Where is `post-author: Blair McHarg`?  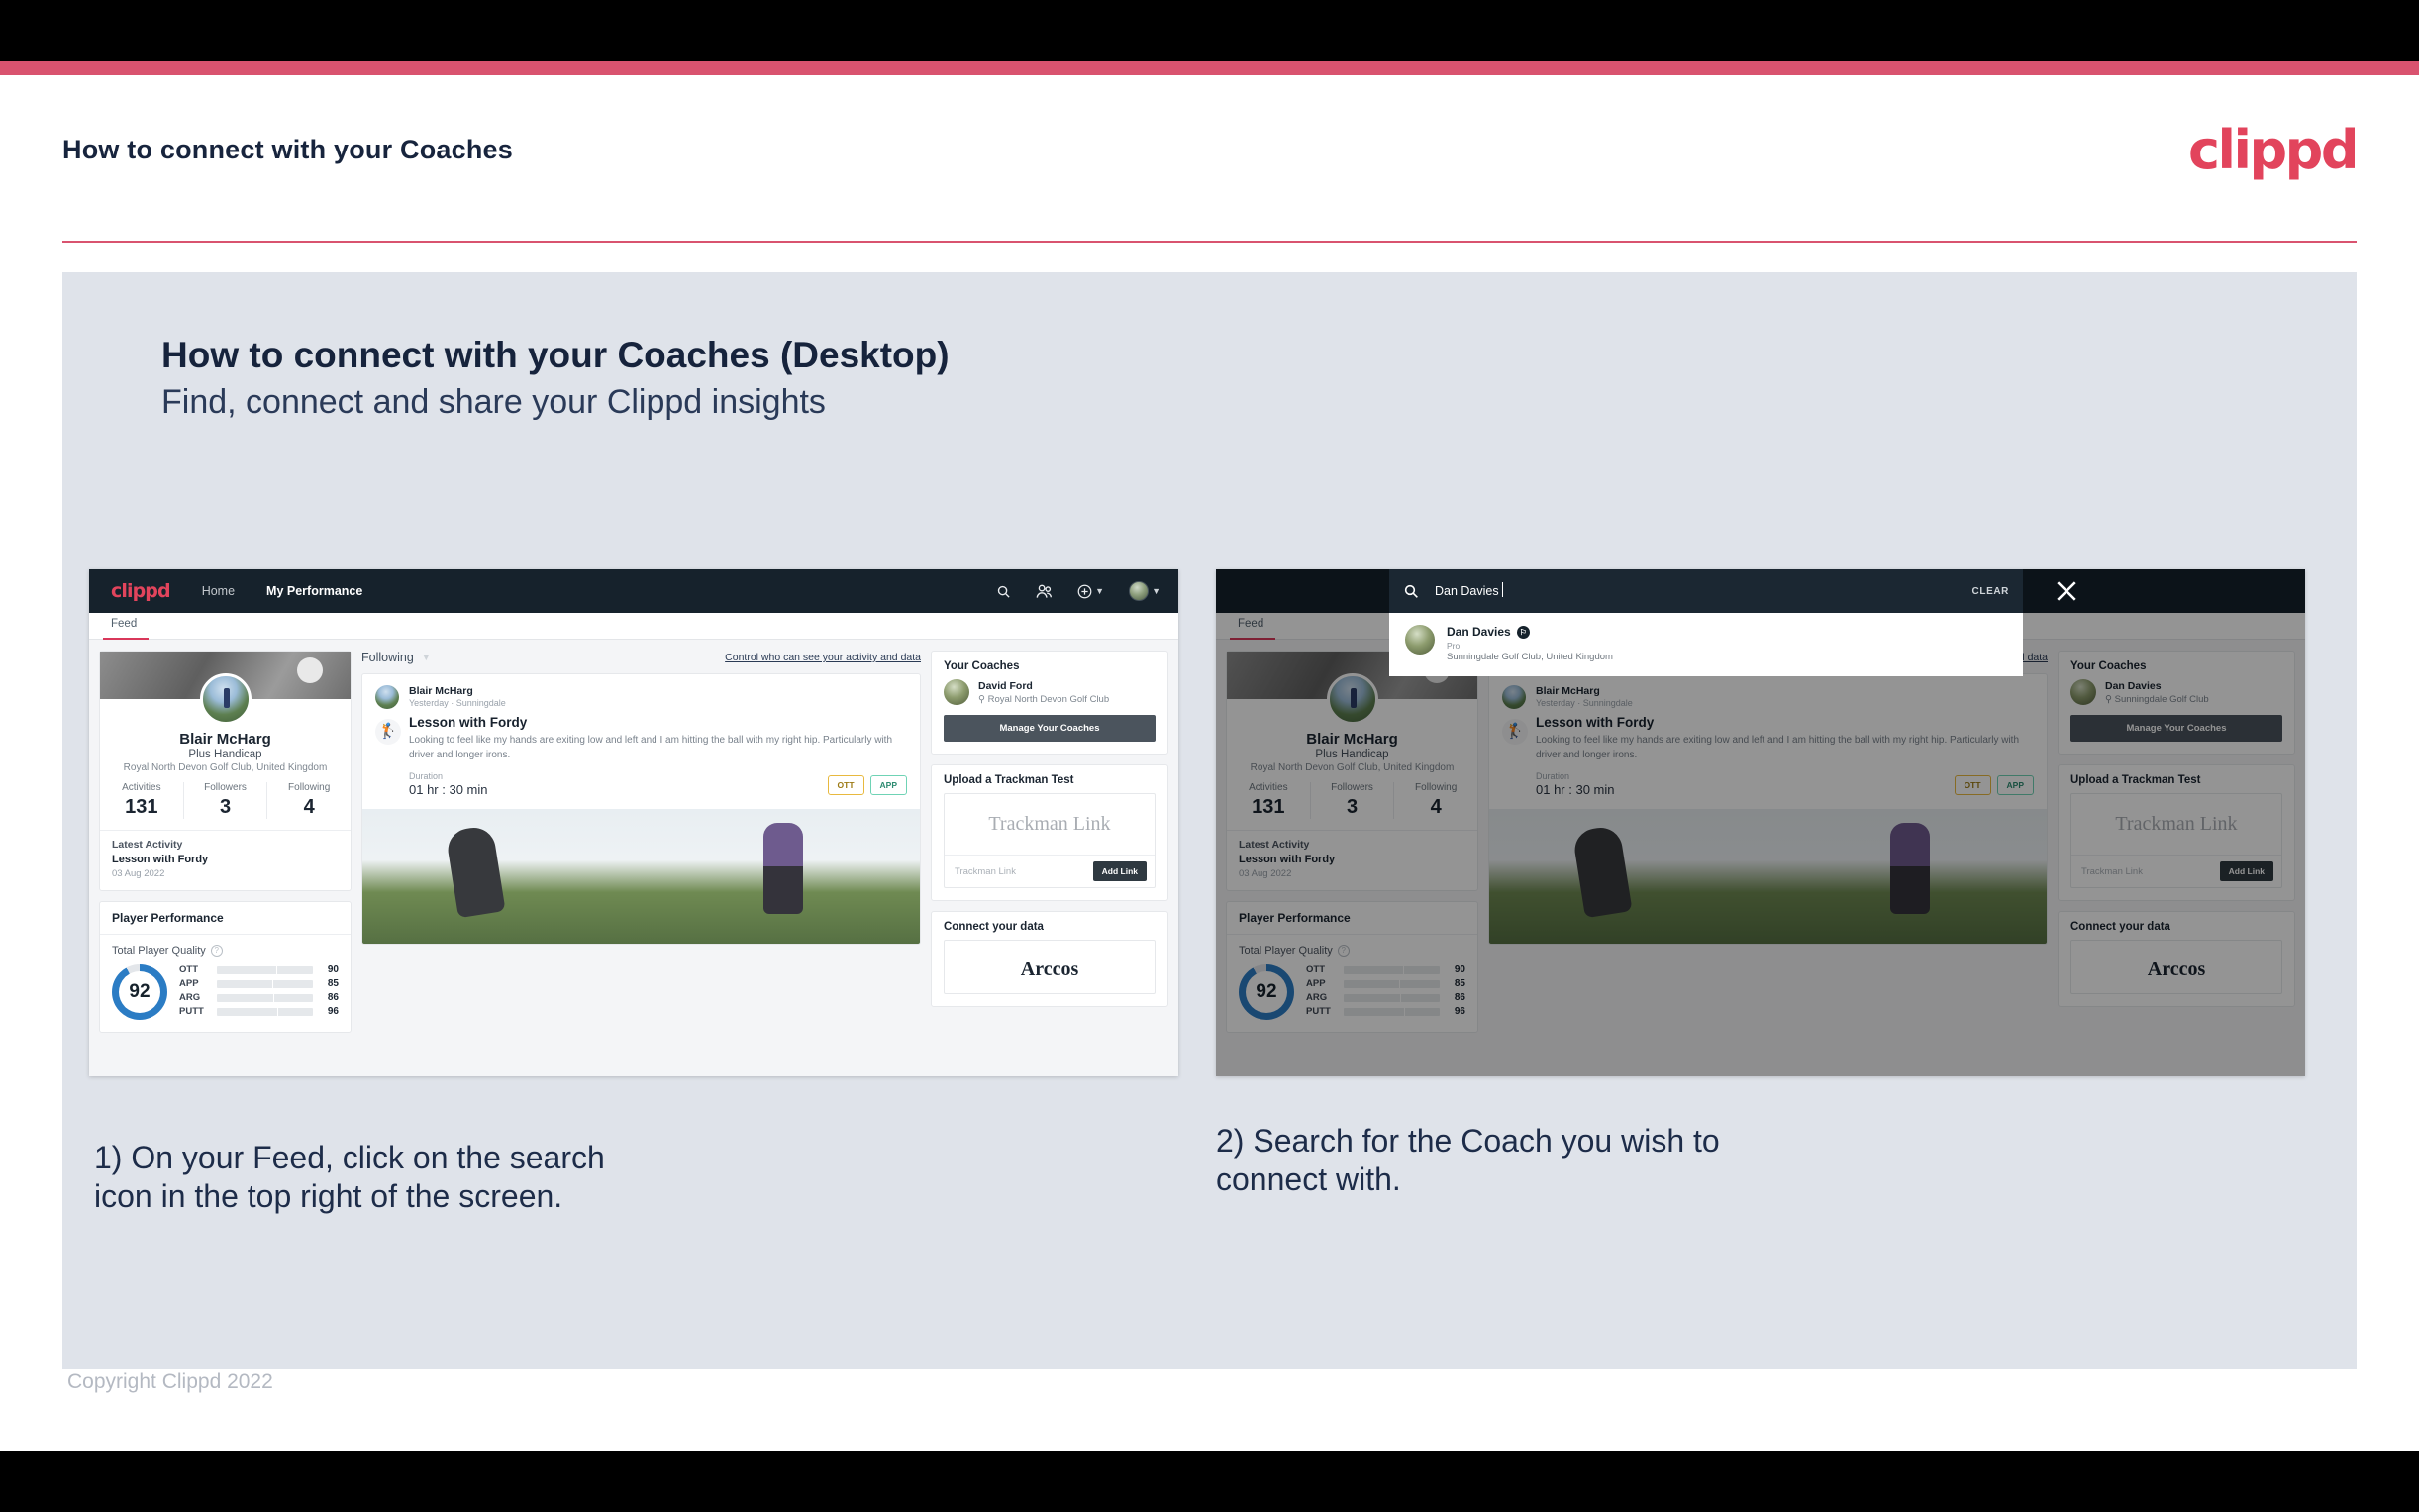 post-author: Blair McHarg is located at coordinates (441, 691).